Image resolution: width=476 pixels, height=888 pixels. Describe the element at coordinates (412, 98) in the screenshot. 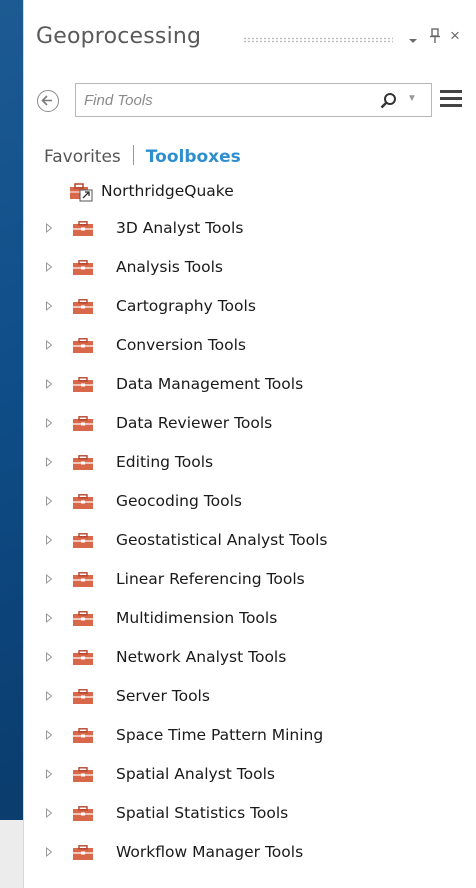

I see `search-options-dropdown-icon: ▼` at that location.